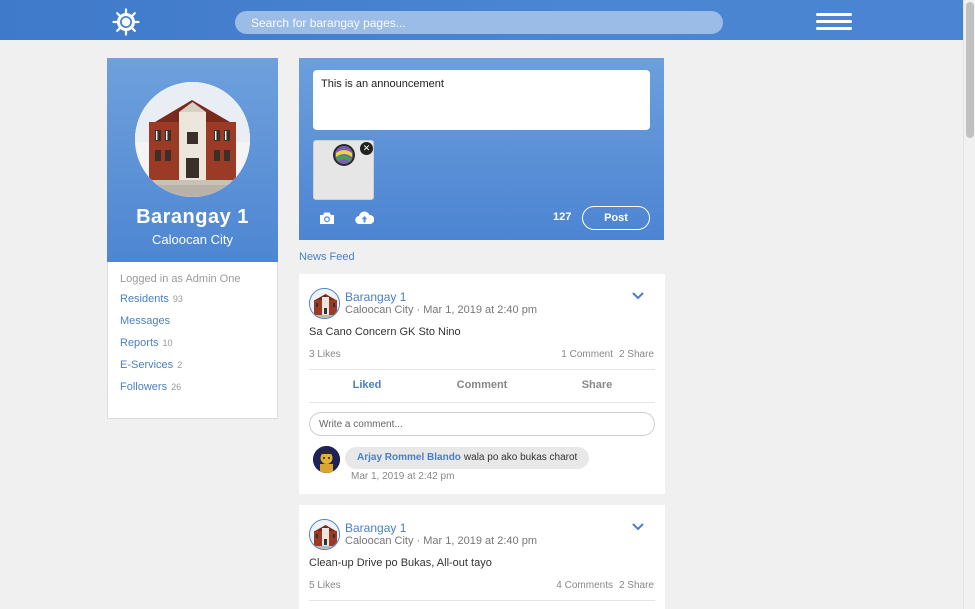  Describe the element at coordinates (192, 388) in the screenshot. I see `sidebar-item-followers: Followers 26` at that location.